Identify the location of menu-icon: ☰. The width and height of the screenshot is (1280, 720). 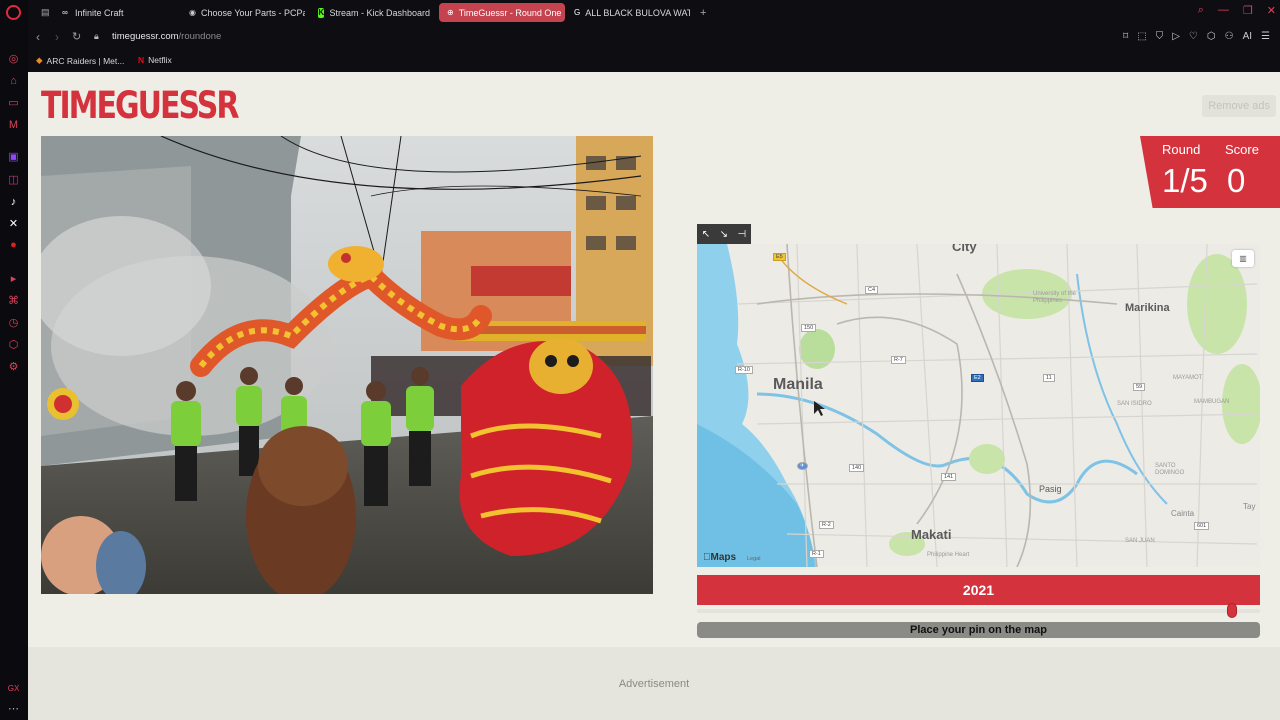
(1265, 36).